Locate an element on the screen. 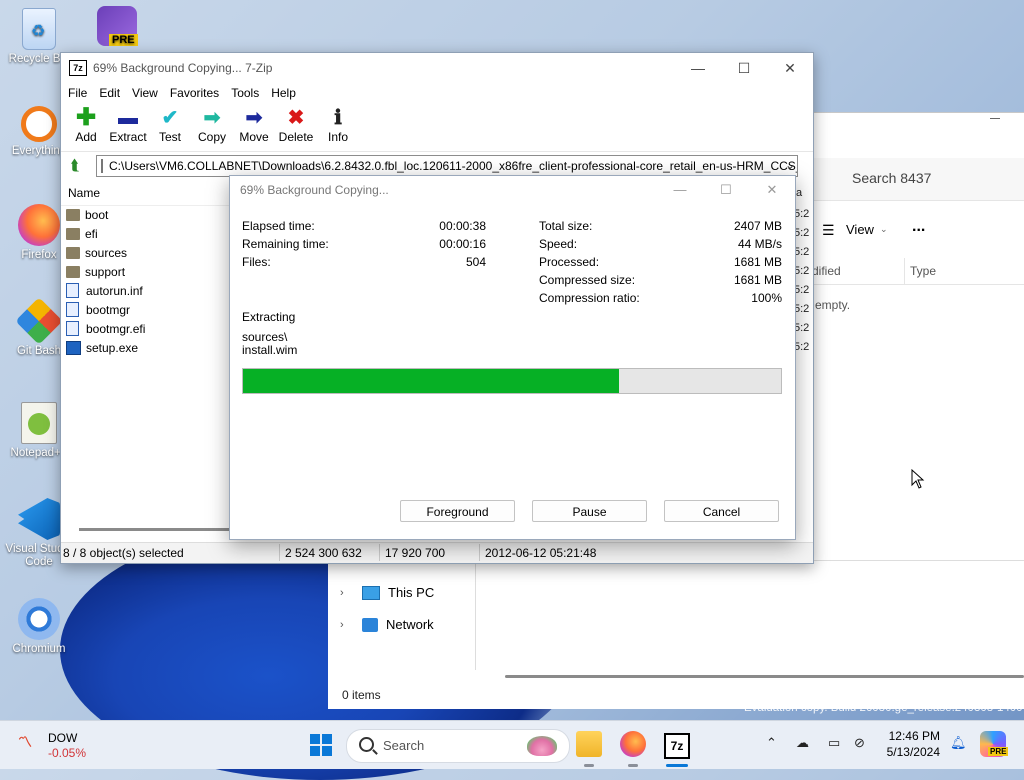  compression-ratio-value: 100% is located at coordinates (766, 298).